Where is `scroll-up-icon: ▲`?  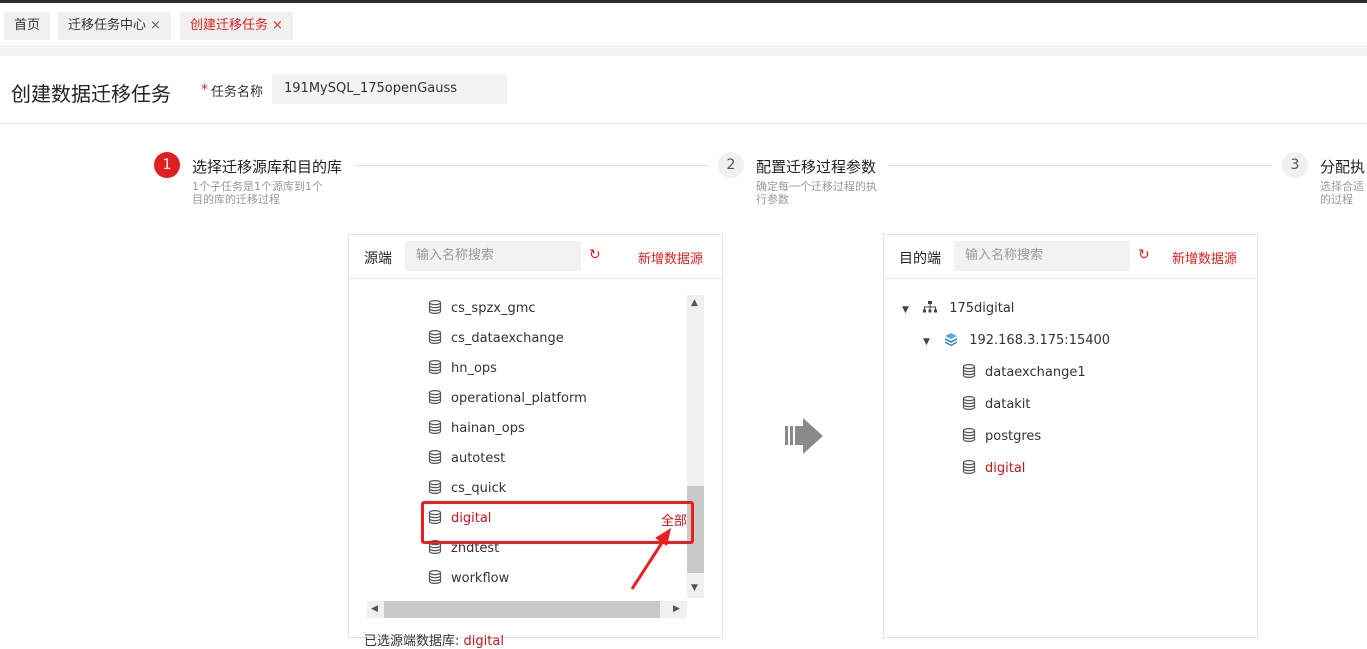
scroll-up-icon: ▲ is located at coordinates (694, 303).